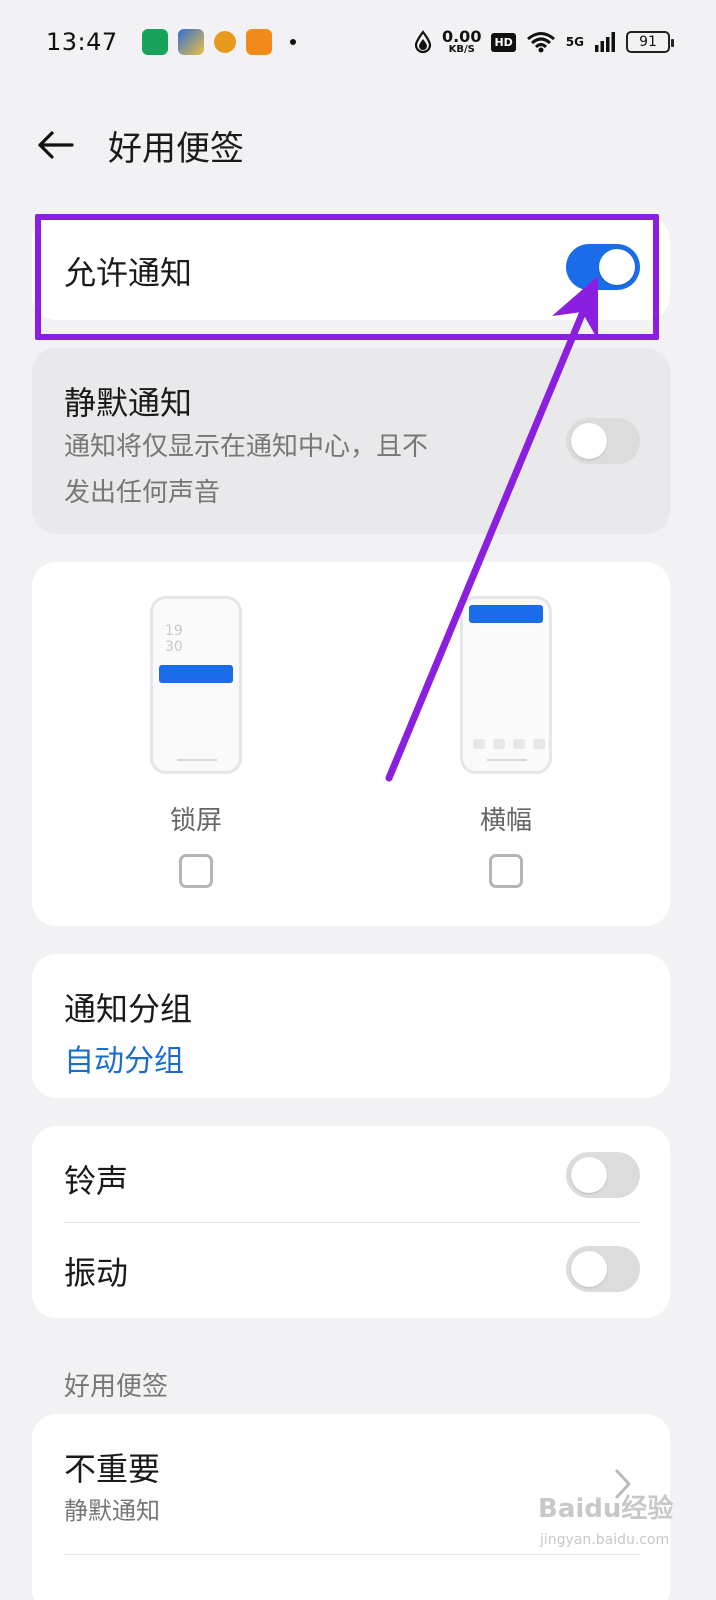  I want to click on vibration-row: 振动, so click(351, 1270).